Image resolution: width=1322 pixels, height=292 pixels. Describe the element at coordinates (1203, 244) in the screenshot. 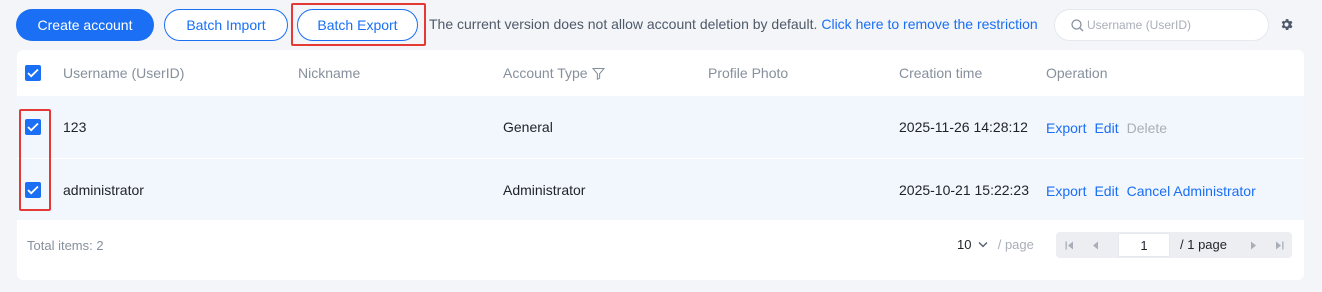

I see `page-total: / 1 page` at that location.